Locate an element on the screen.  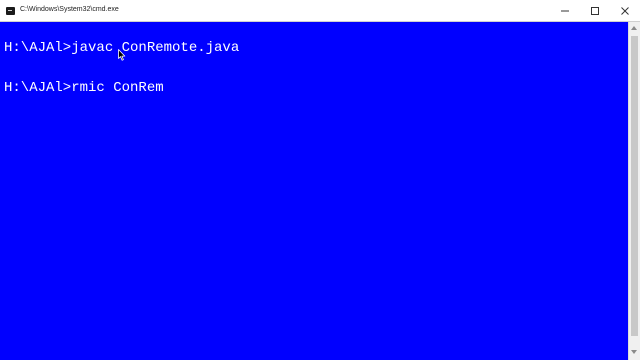
console-line-3: H:\AJAl>rmic ConRem is located at coordinates (84, 88).